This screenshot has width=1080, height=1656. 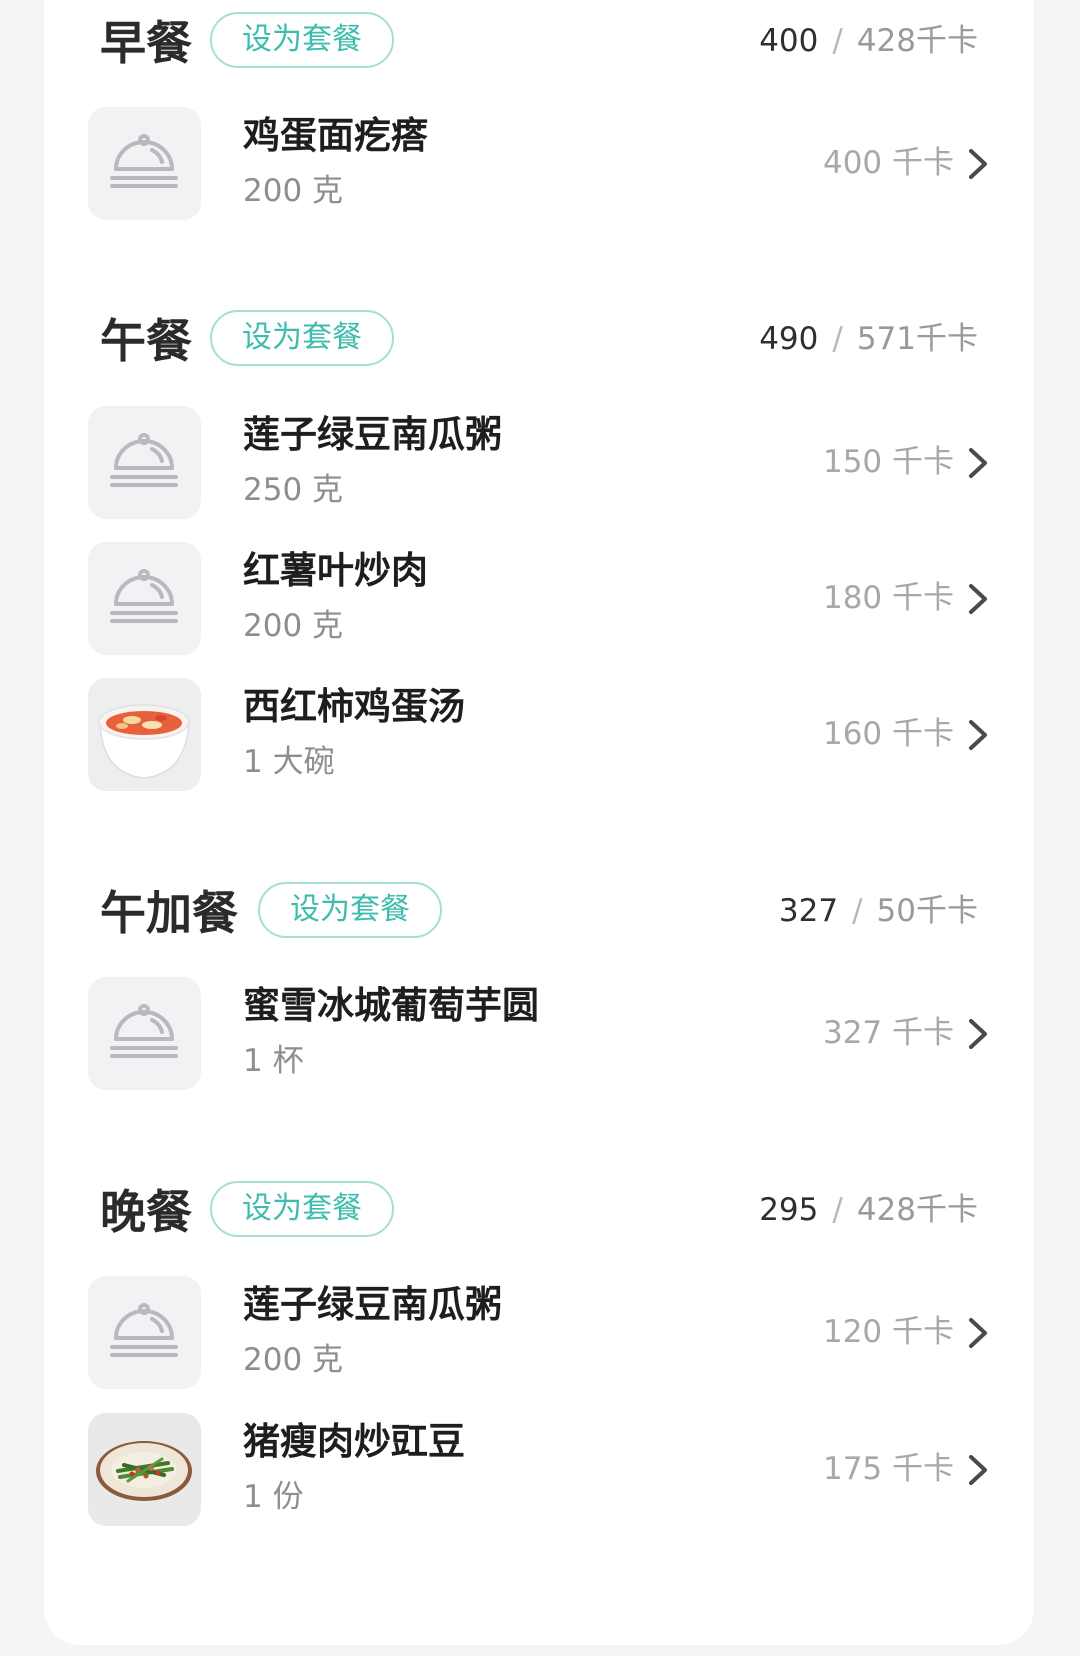 I want to click on eaten-kcal: 295, so click(x=789, y=1210).